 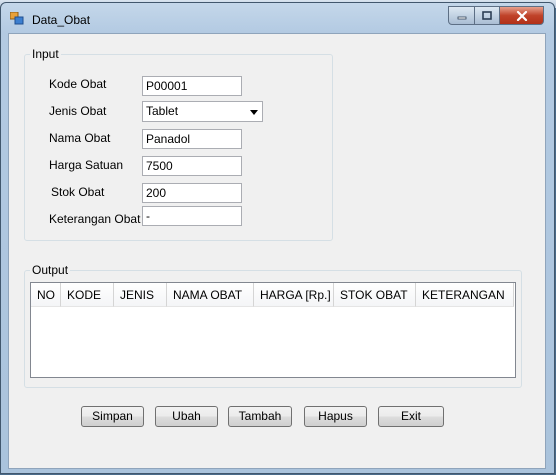 I want to click on minimize-icon, so click(x=461, y=17).